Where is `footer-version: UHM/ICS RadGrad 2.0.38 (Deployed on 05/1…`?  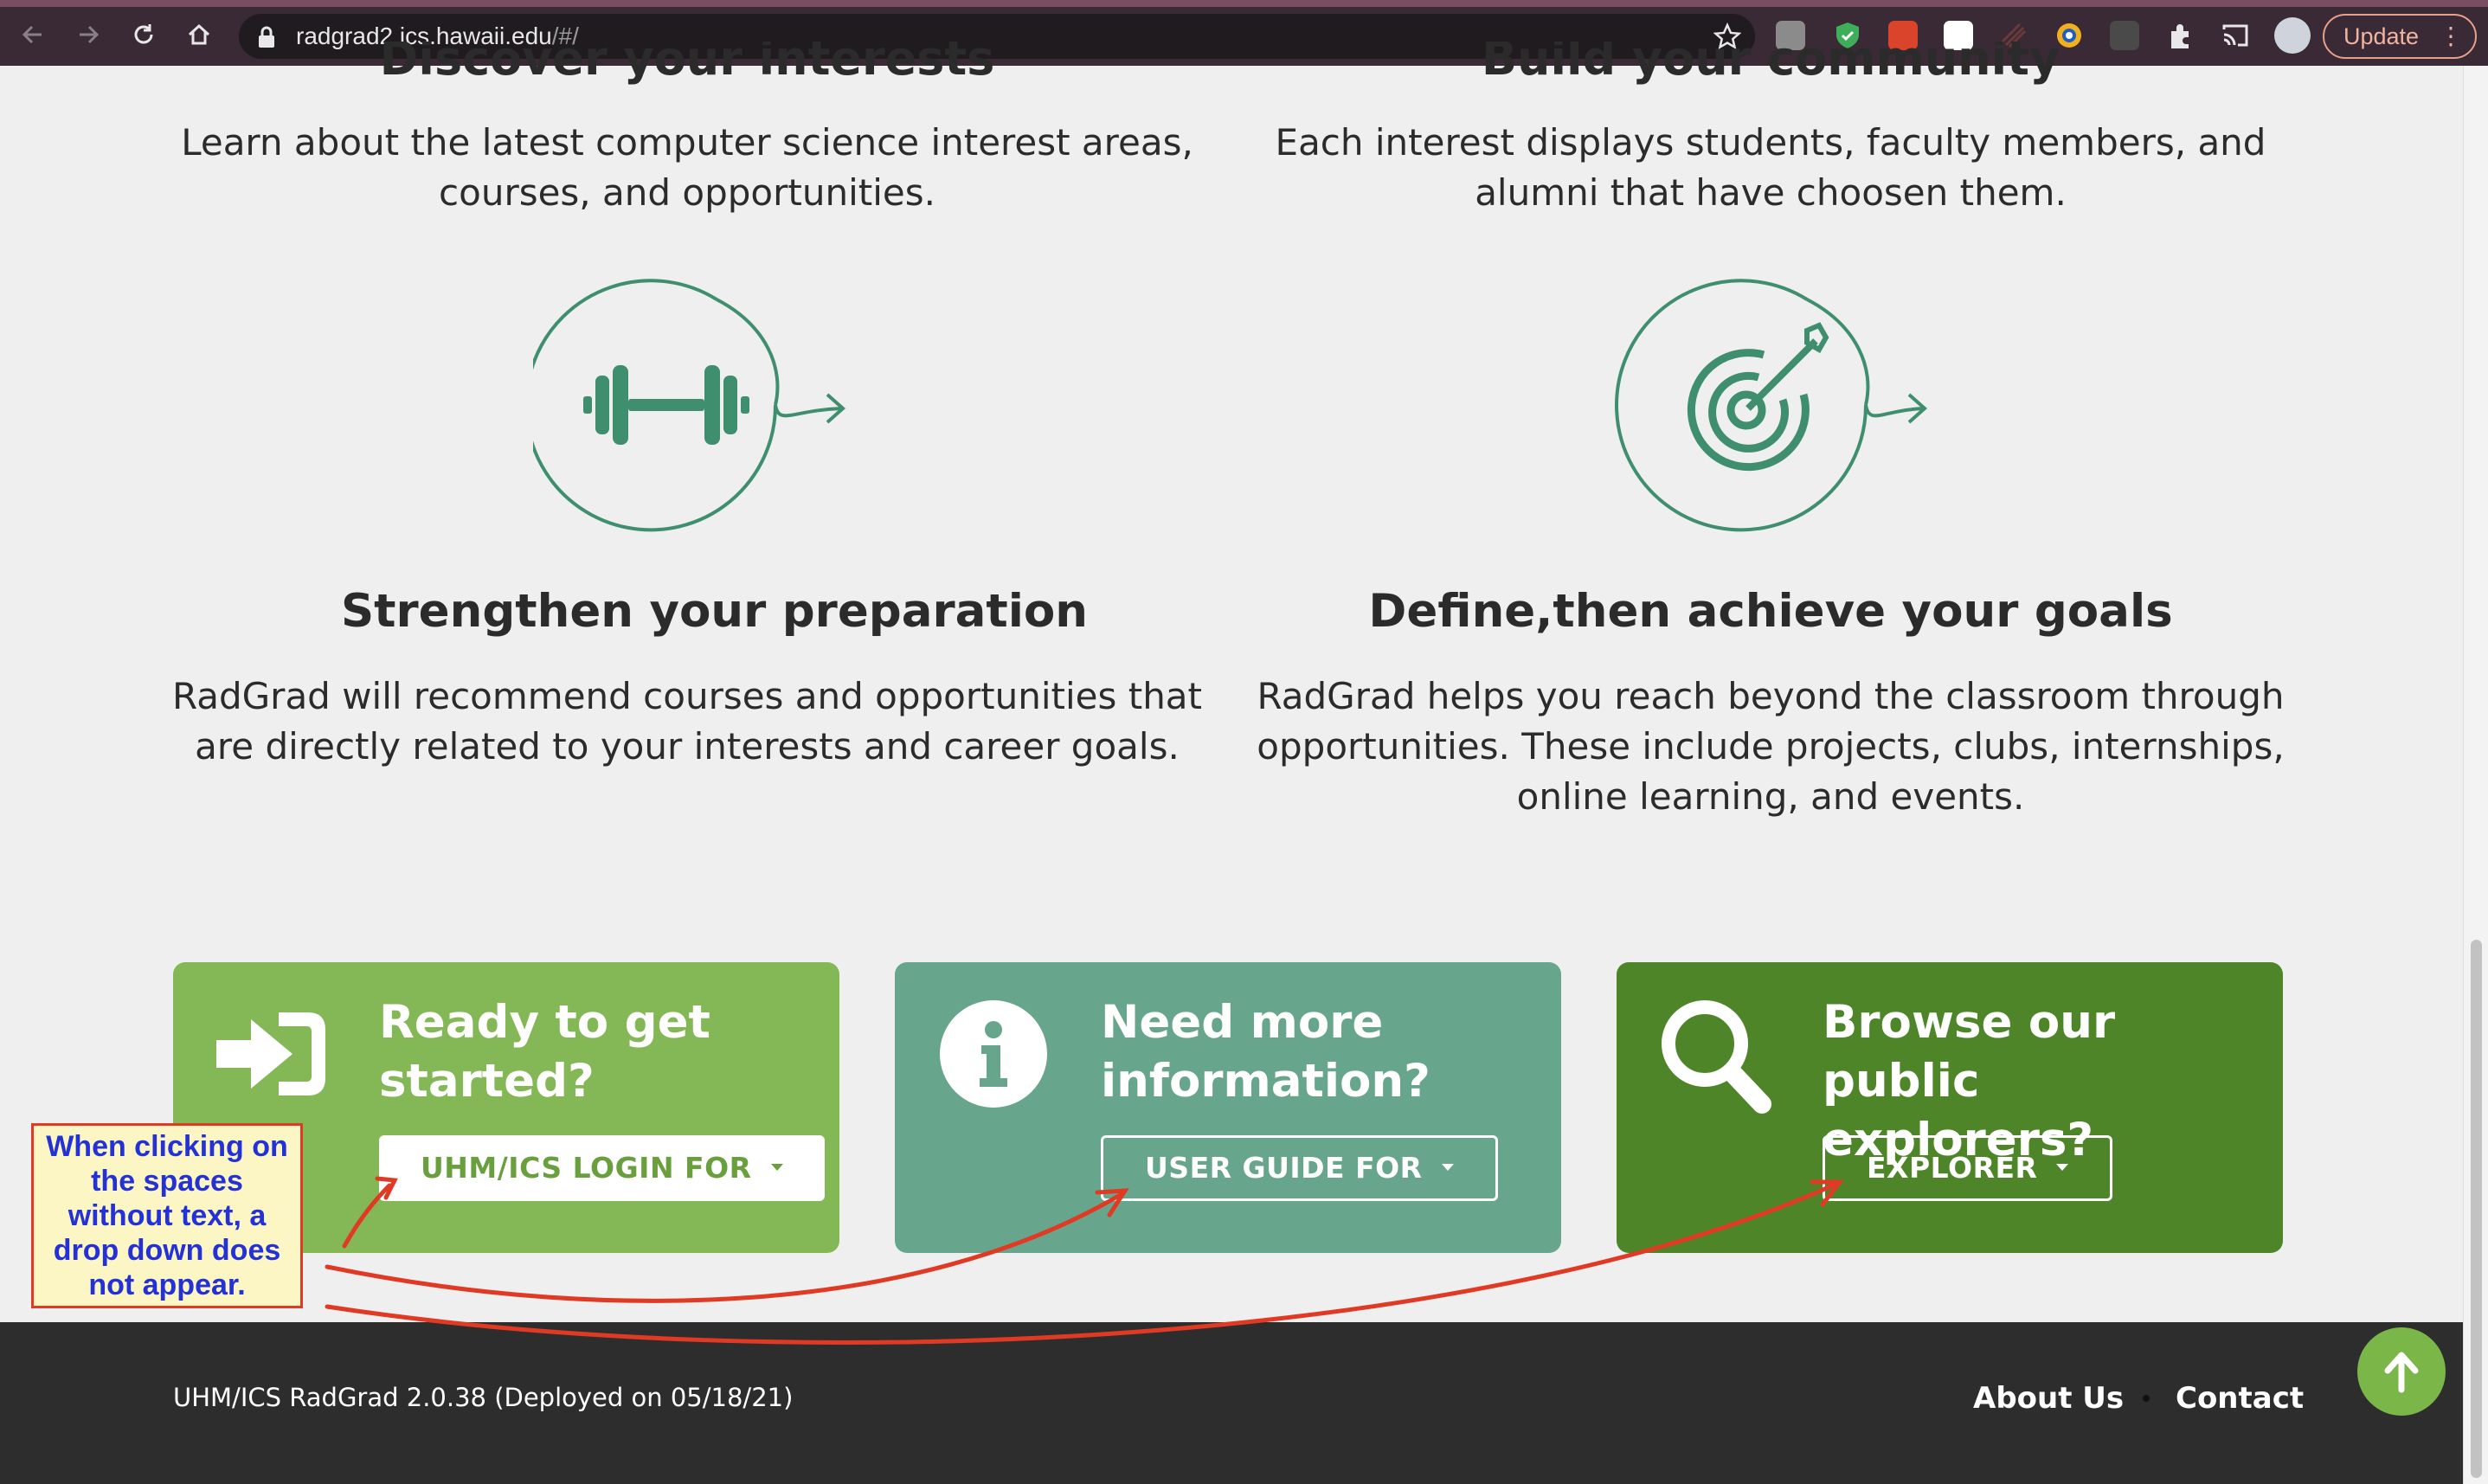 footer-version: UHM/ICS RadGrad 2.0.38 (Deployed on 05/1… is located at coordinates (483, 1398).